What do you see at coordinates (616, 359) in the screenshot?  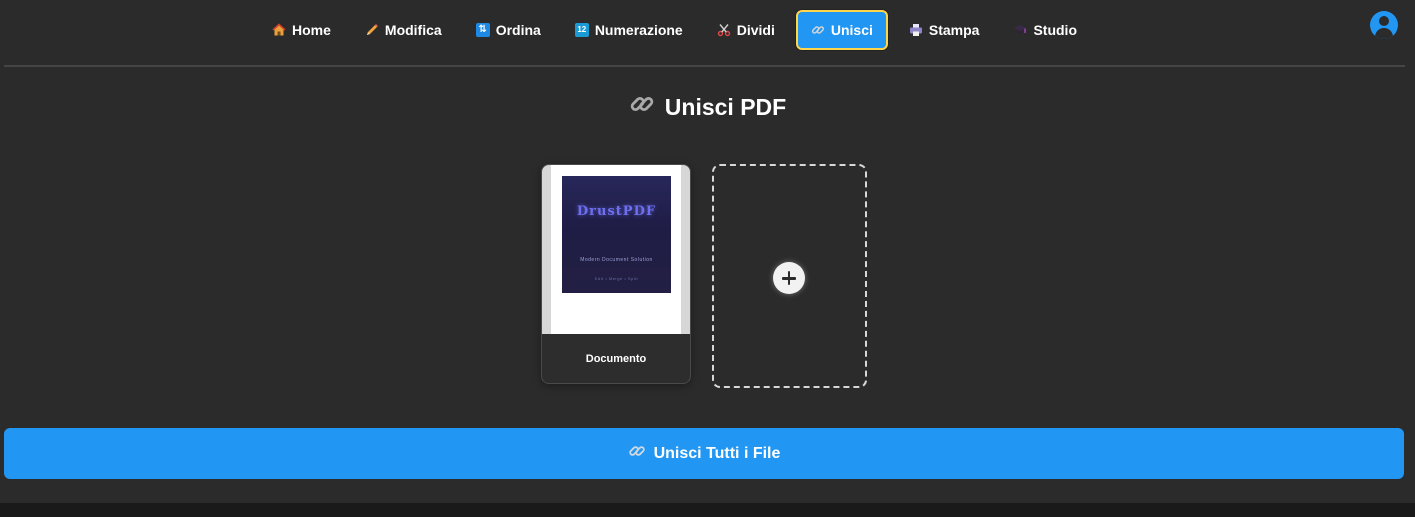 I see `file-name: Documento` at bounding box center [616, 359].